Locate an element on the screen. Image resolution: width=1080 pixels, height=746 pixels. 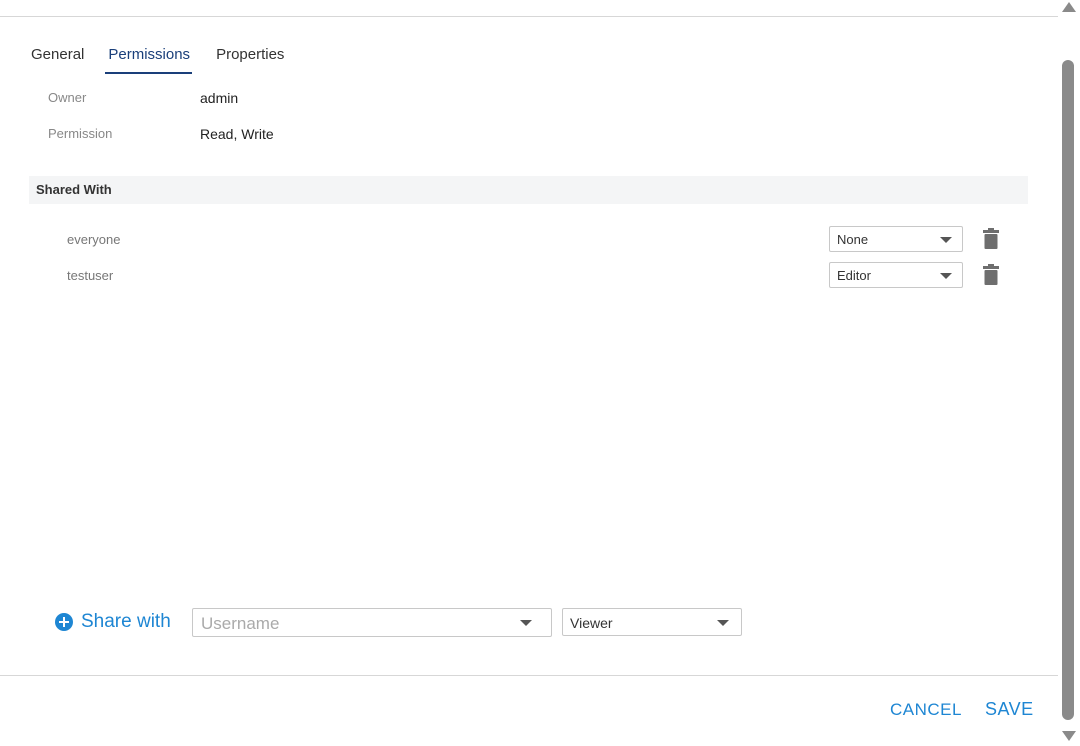
tab-properties: Properties is located at coordinates (250, 60).